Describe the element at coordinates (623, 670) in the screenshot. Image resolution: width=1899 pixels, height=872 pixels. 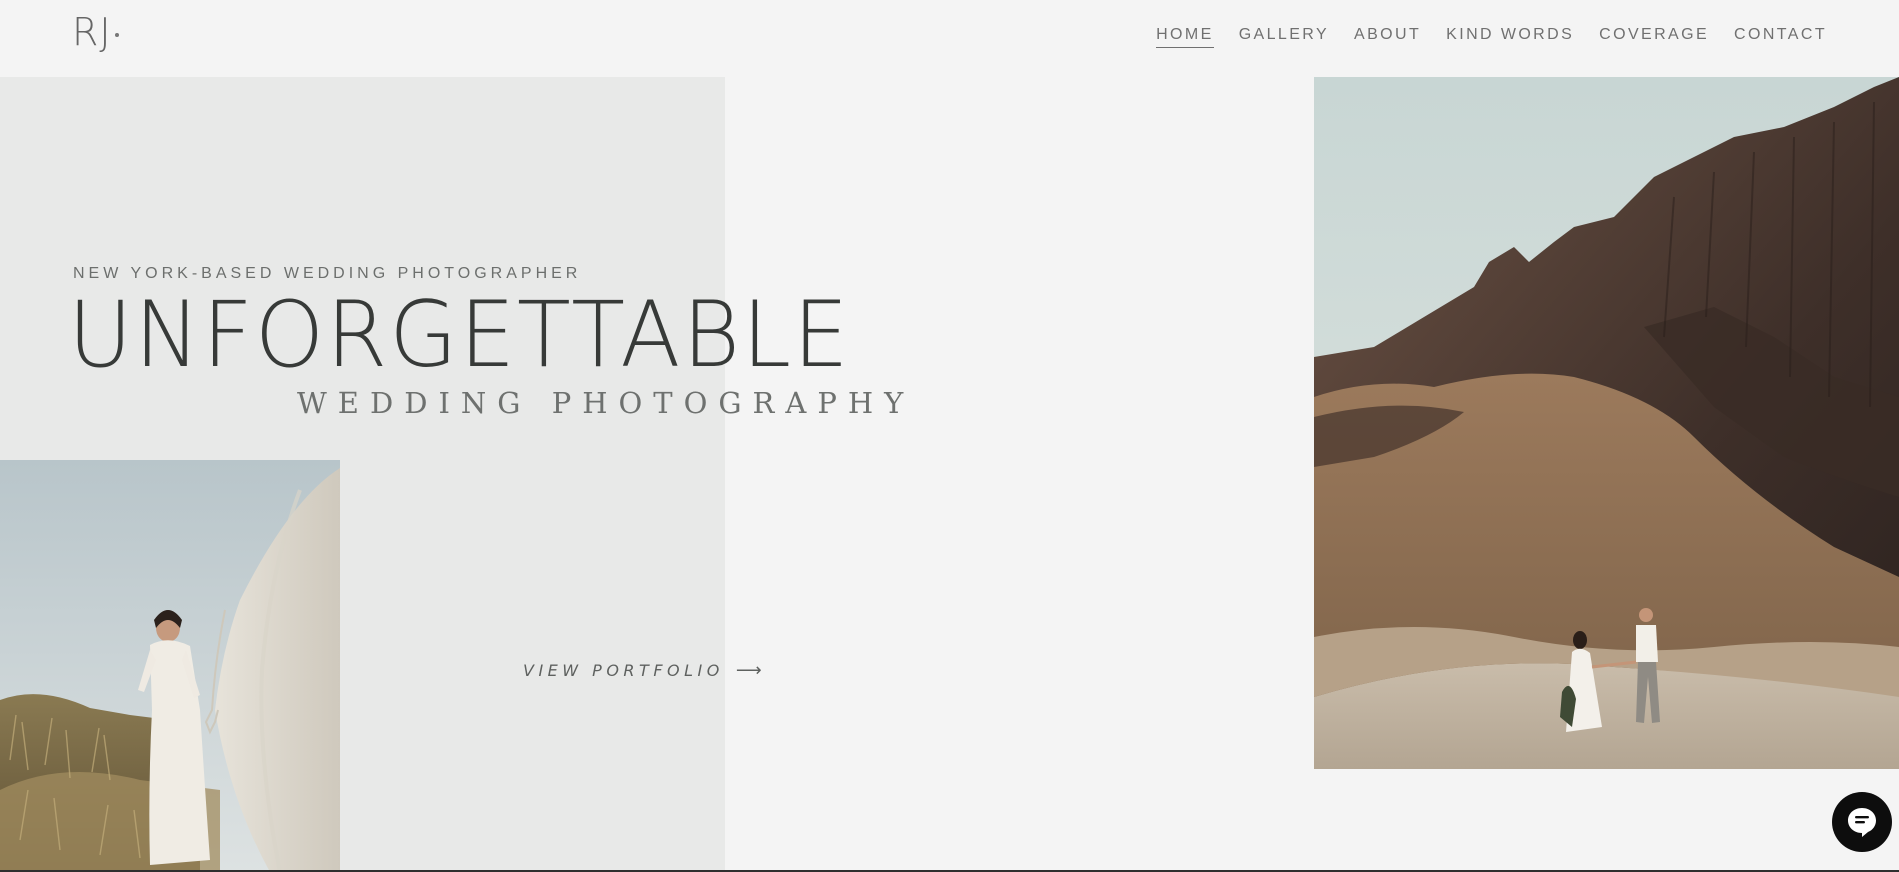
I see `view-portfolio-label: VIEW PORTFOLIO` at that location.